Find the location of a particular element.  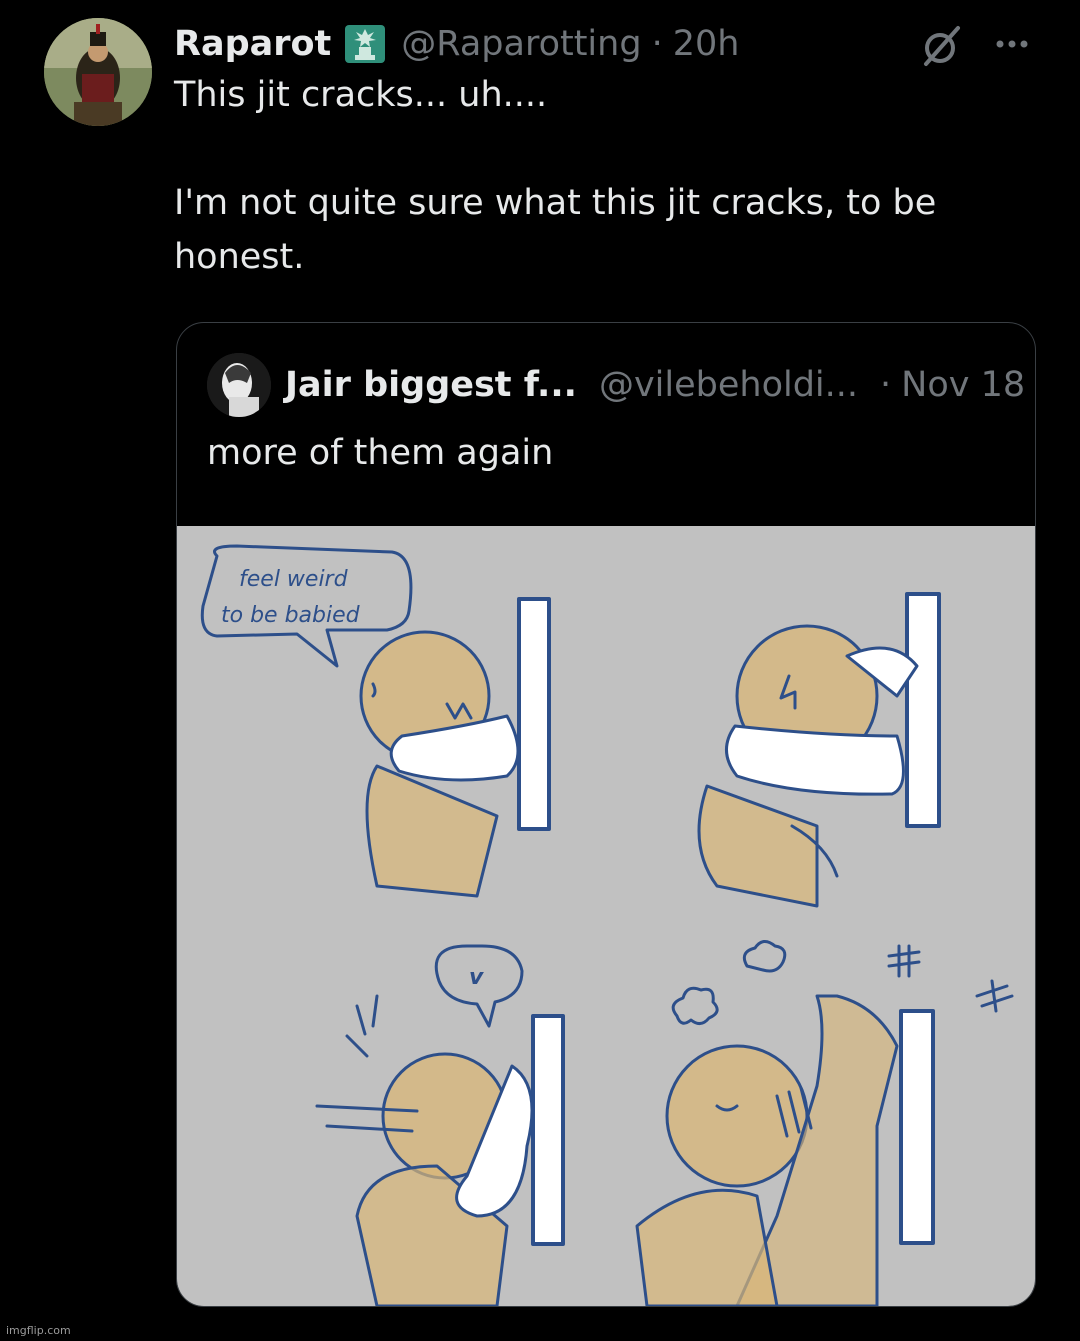

speech-bubble-line: to be babied is located at coordinates (291, 615).